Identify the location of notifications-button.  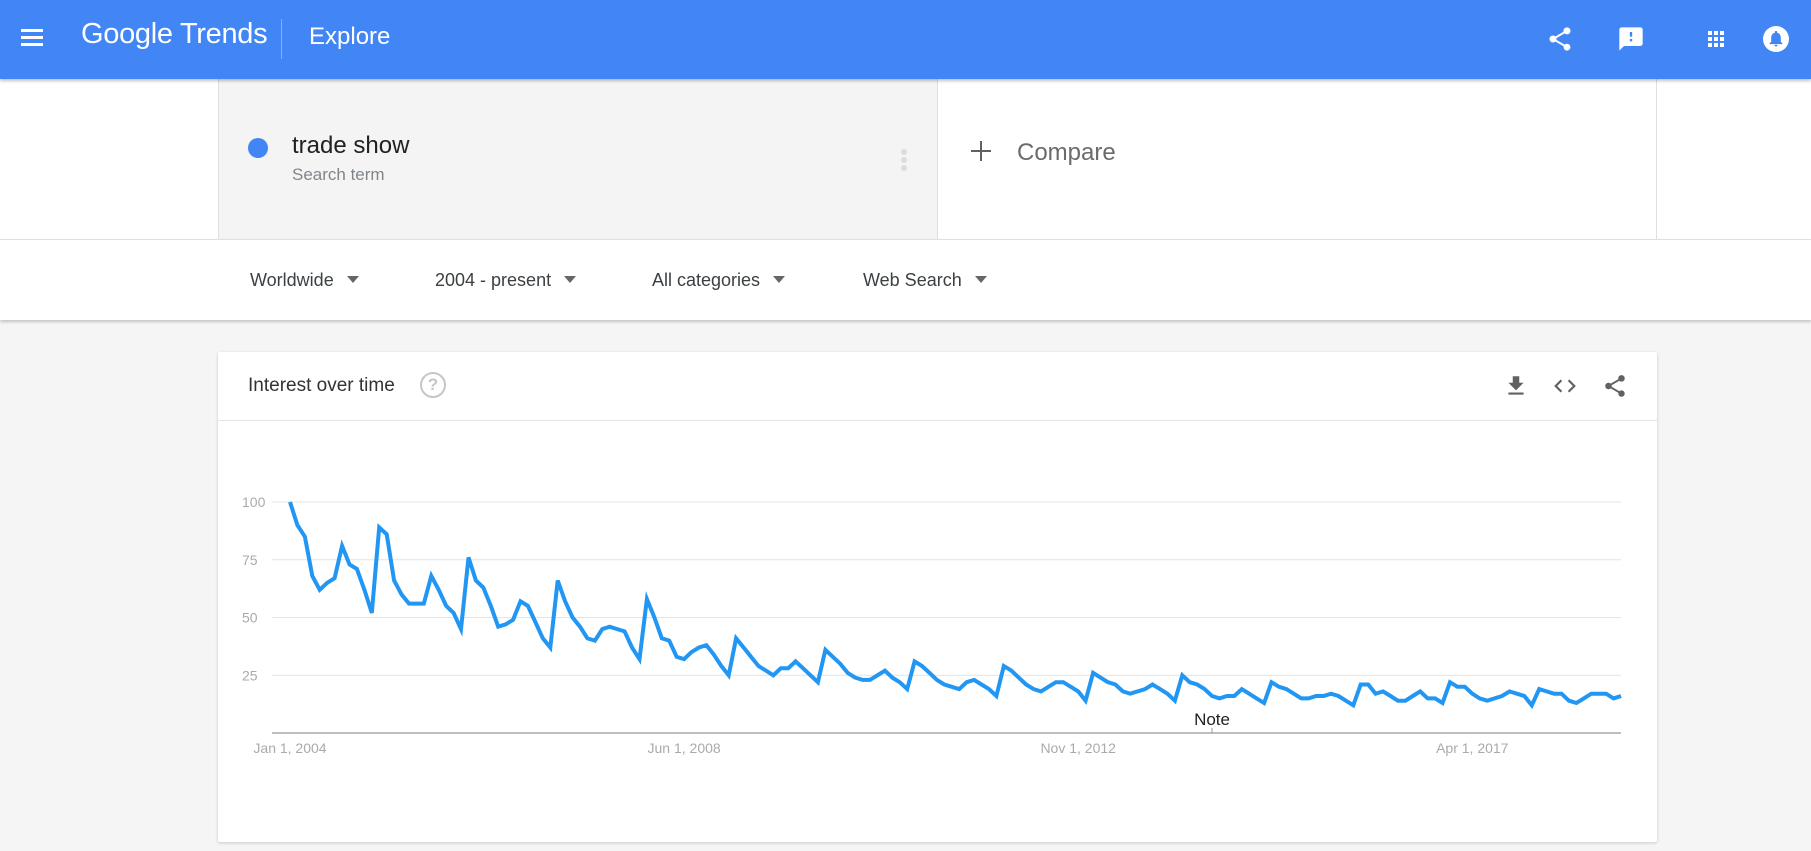
(1776, 39).